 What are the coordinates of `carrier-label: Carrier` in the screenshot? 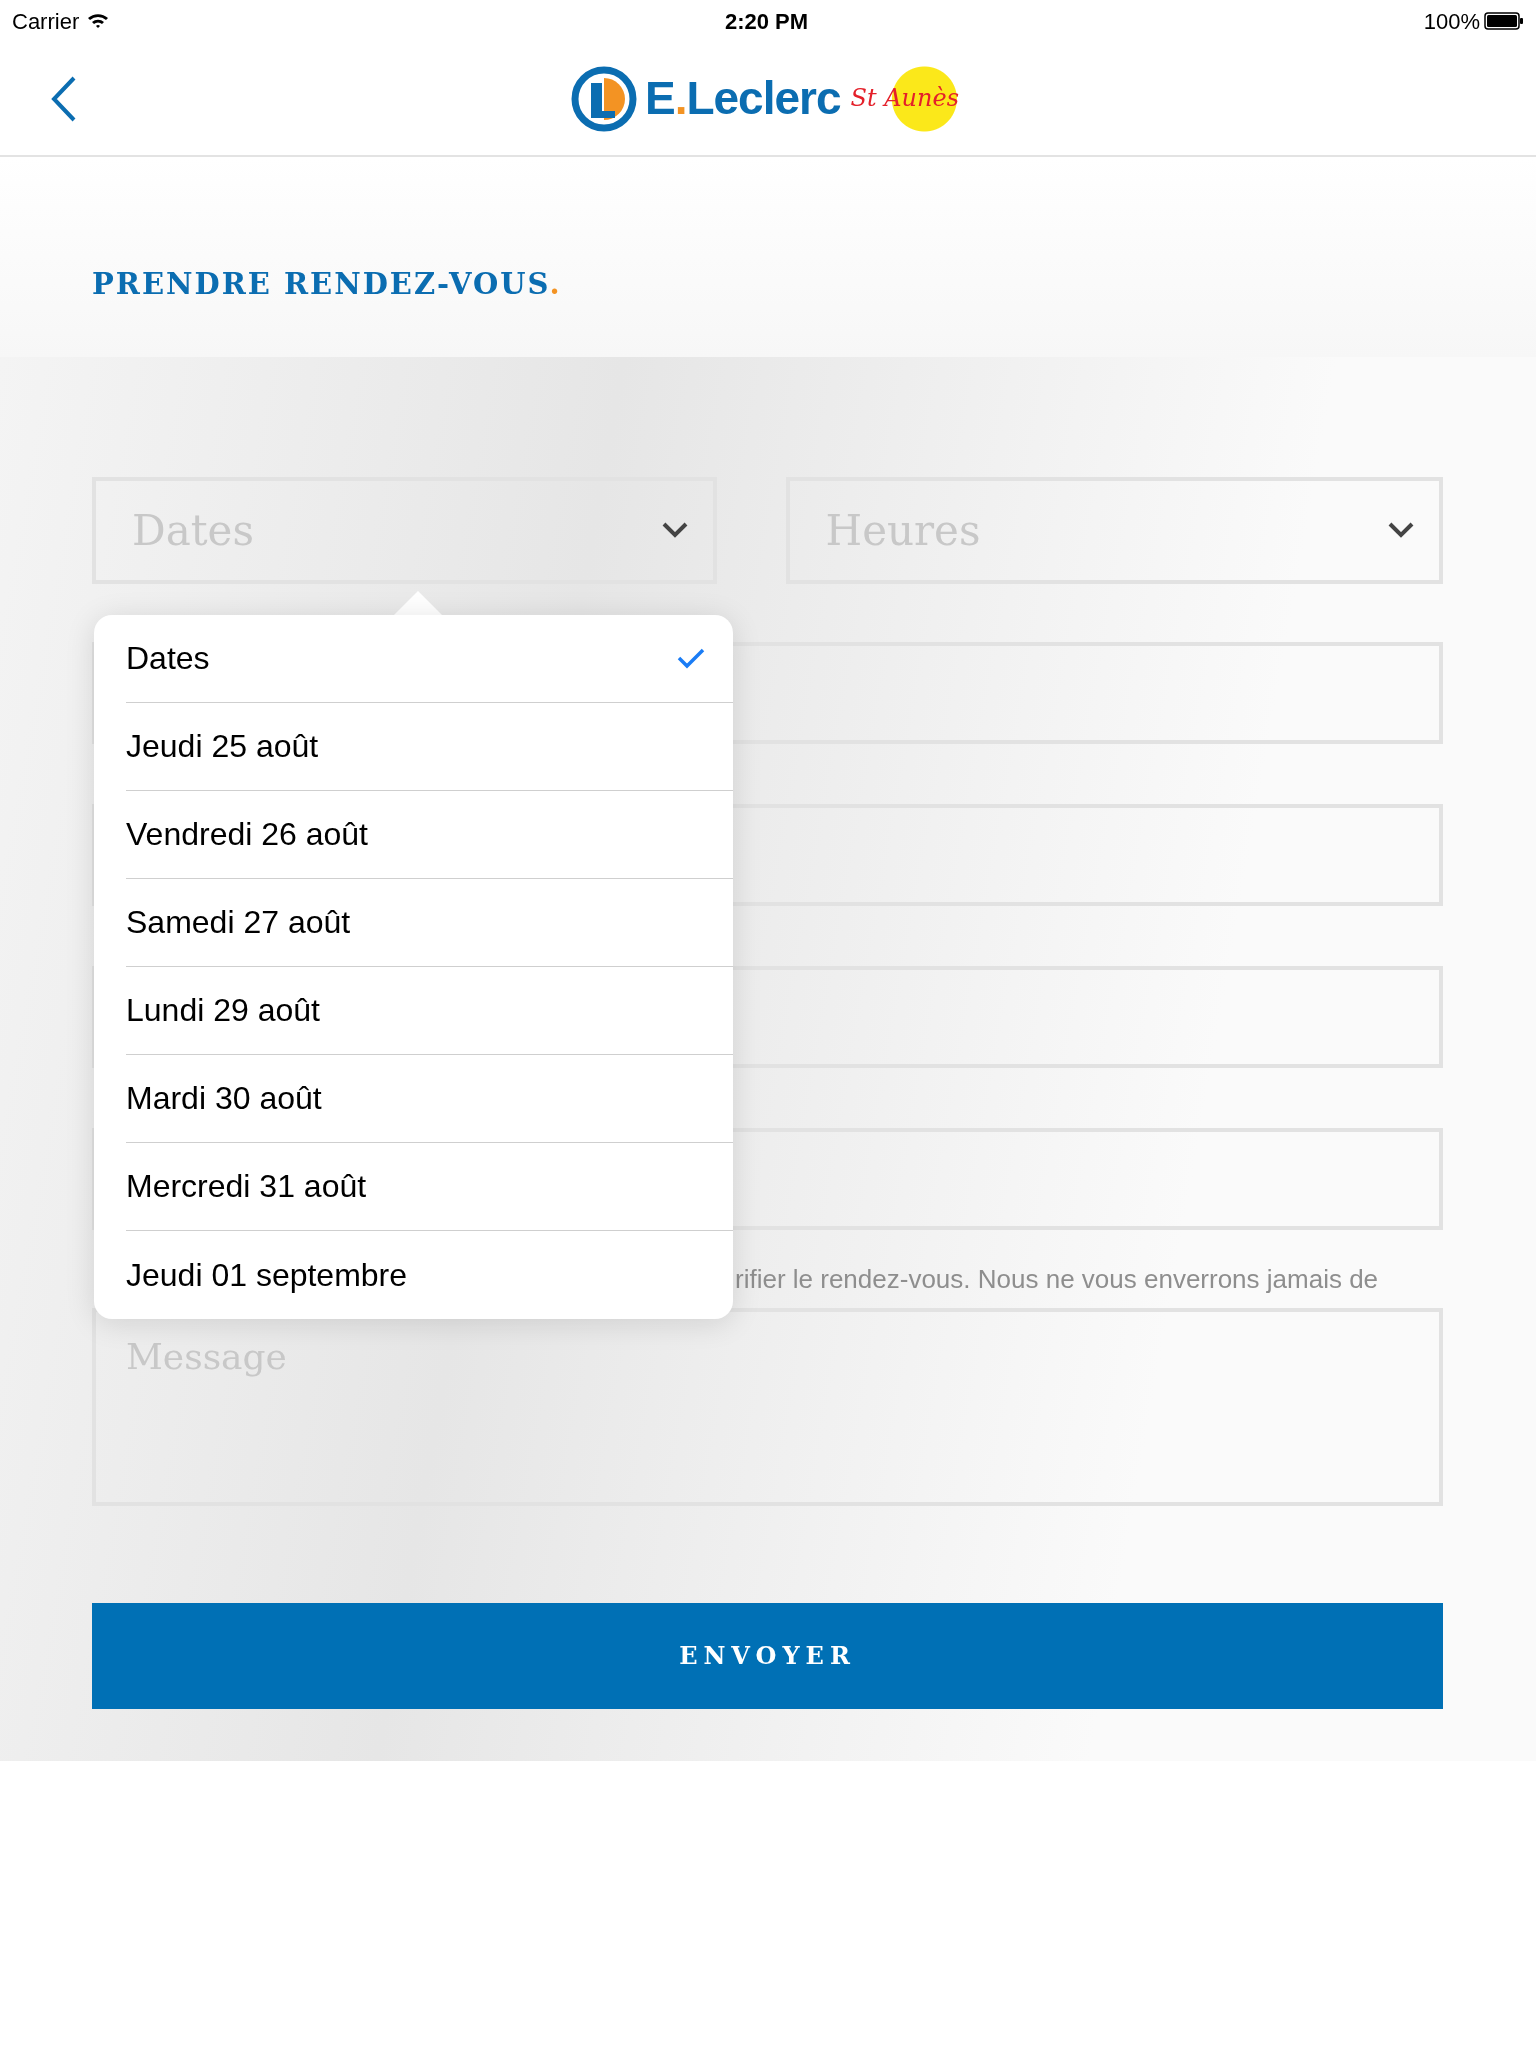 It's located at (46, 21).